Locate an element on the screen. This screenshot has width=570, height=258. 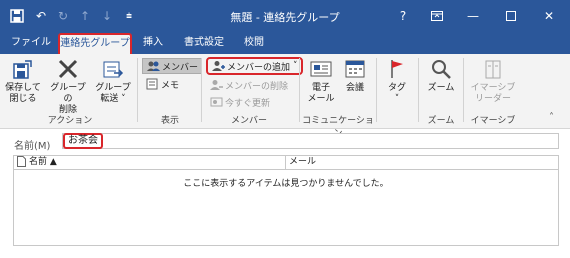
tags-button: タグ ˅ is located at coordinates (397, 81).